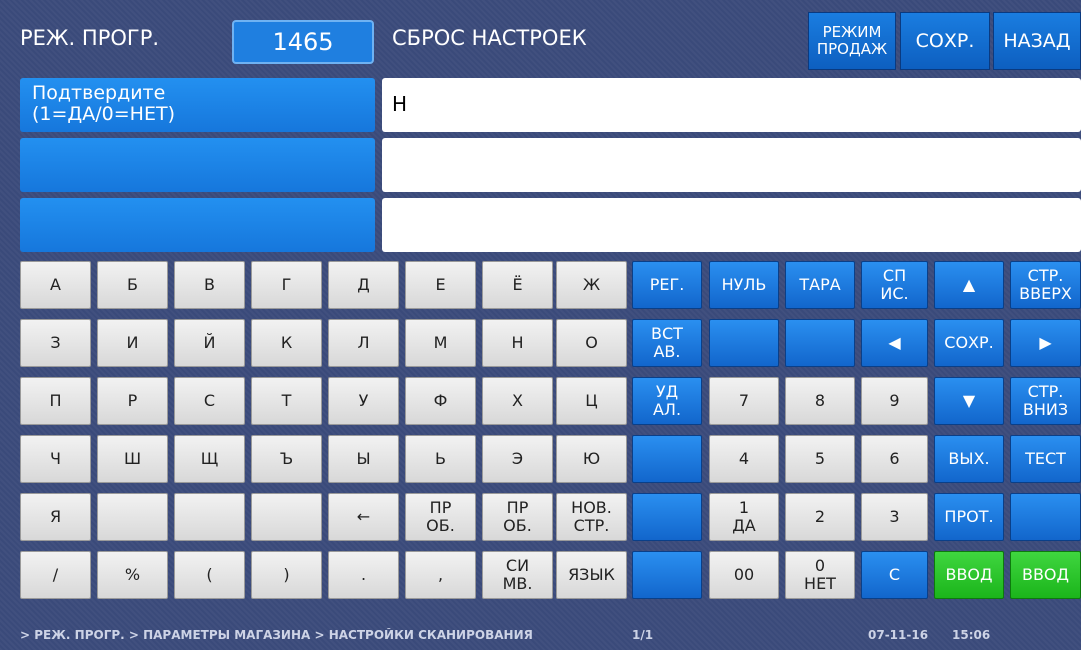 The width and height of the screenshot is (1081, 650). Describe the element at coordinates (667, 343) in the screenshot. I see `key-1-8: ВСТ АВ.` at that location.